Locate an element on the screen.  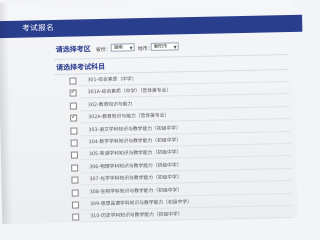
region-section-title: 请选择考区 is located at coordinates (73, 49).